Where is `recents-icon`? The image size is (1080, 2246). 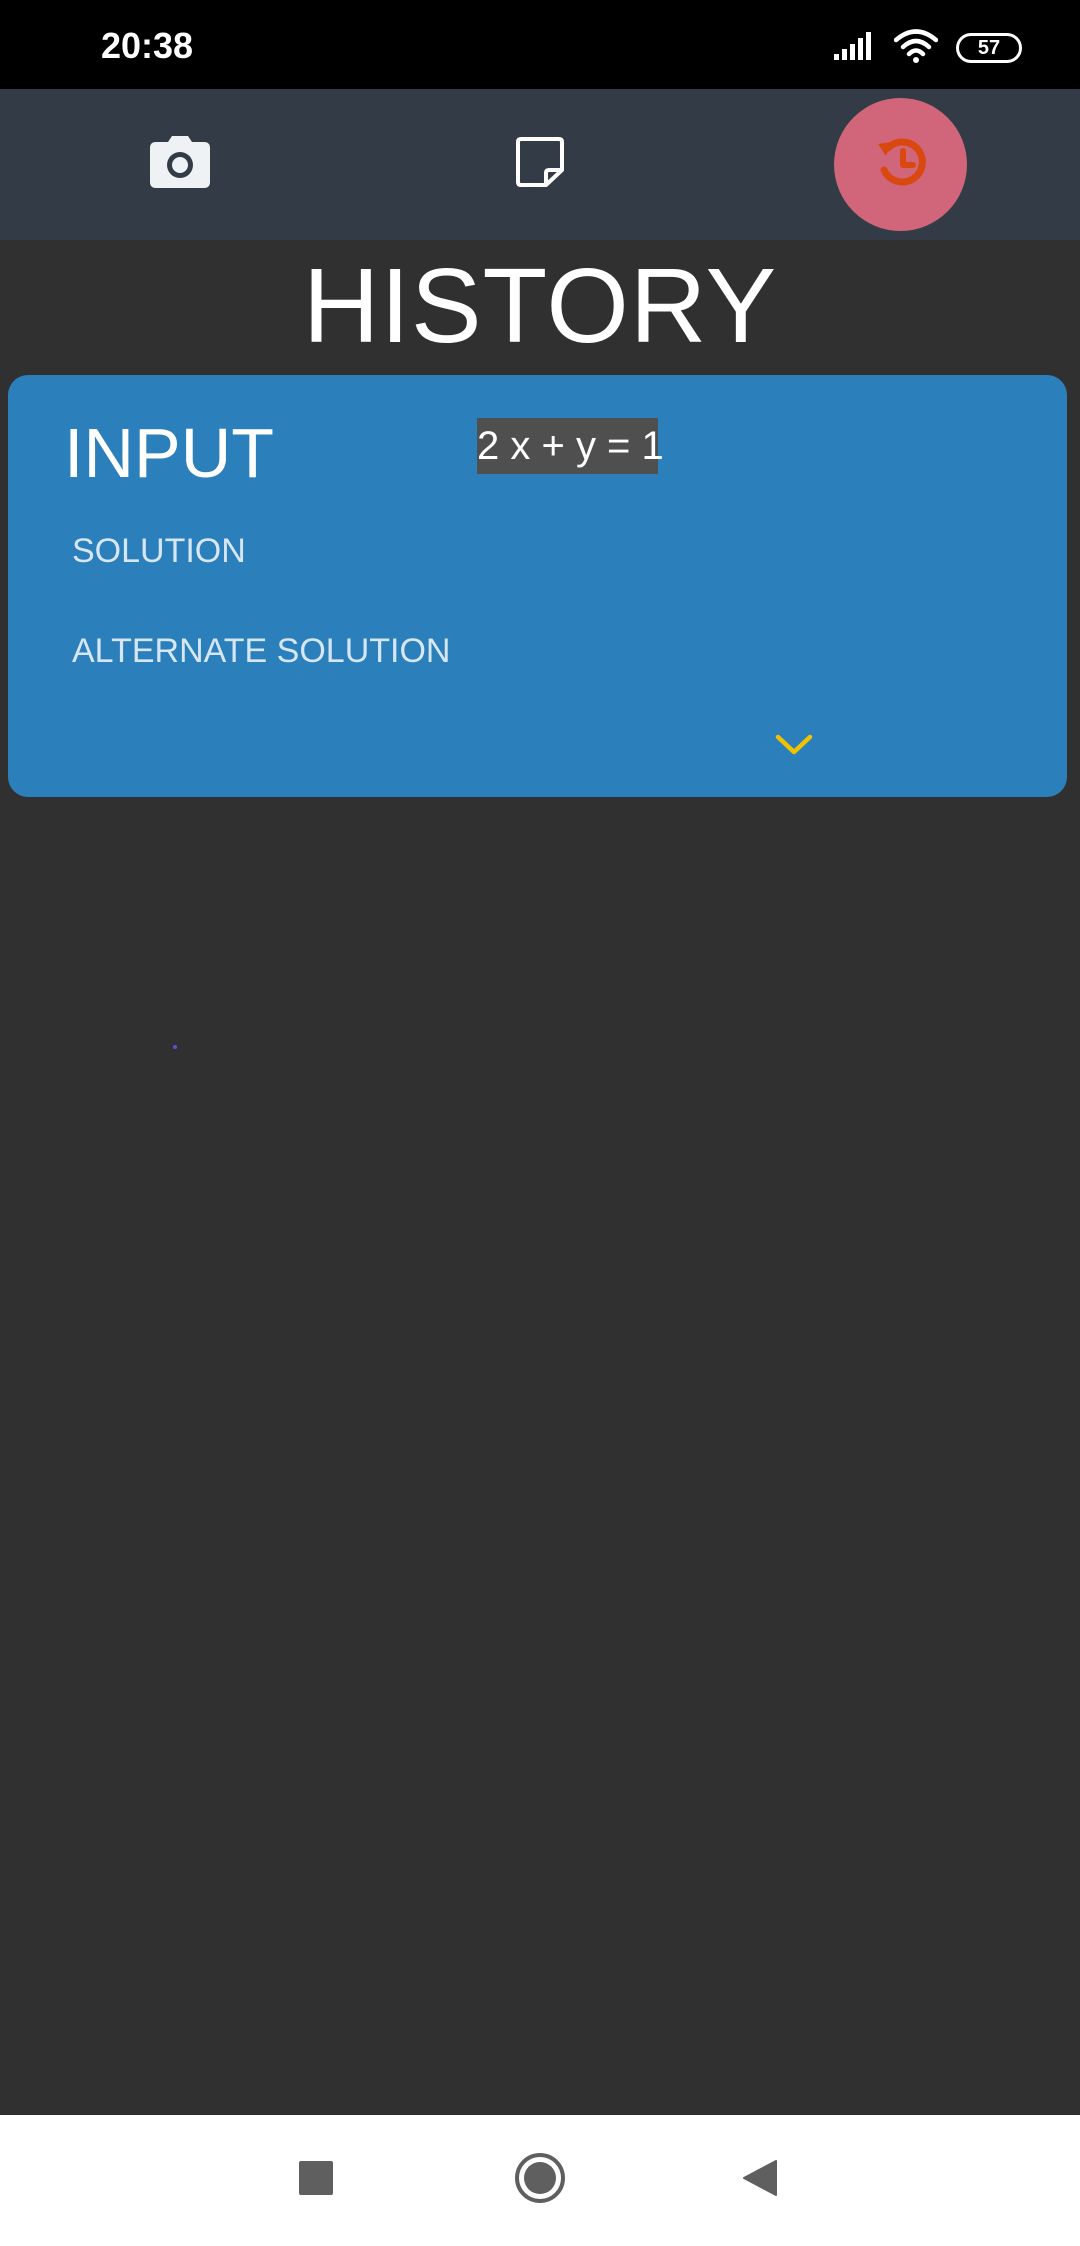
recents-icon is located at coordinates (316, 2180).